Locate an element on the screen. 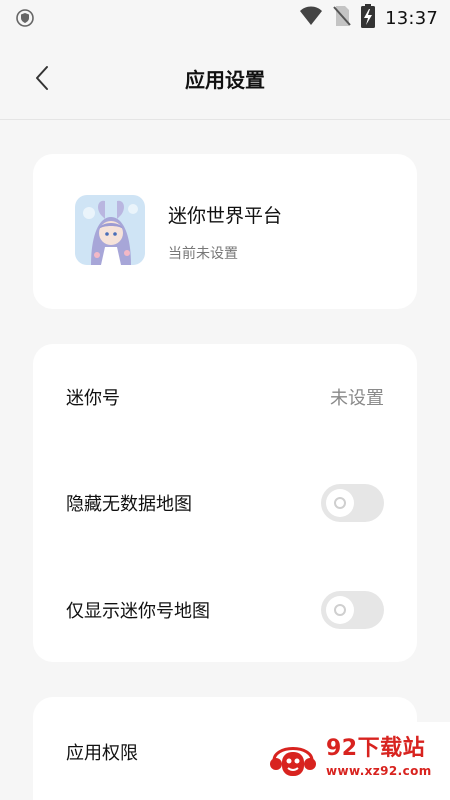 This screenshot has width=450, height=800. battery-charging-icon is located at coordinates (368, 18).